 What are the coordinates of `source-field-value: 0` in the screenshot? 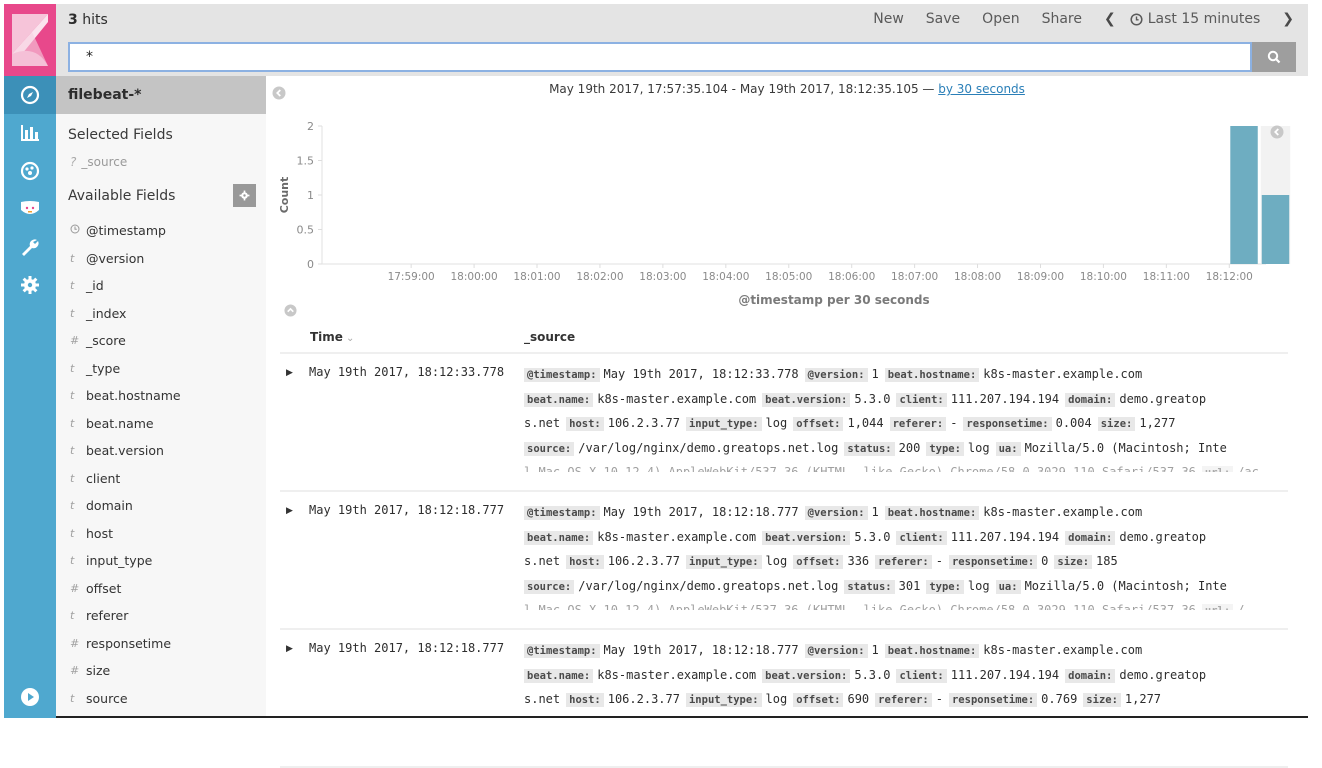 It's located at (1045, 561).